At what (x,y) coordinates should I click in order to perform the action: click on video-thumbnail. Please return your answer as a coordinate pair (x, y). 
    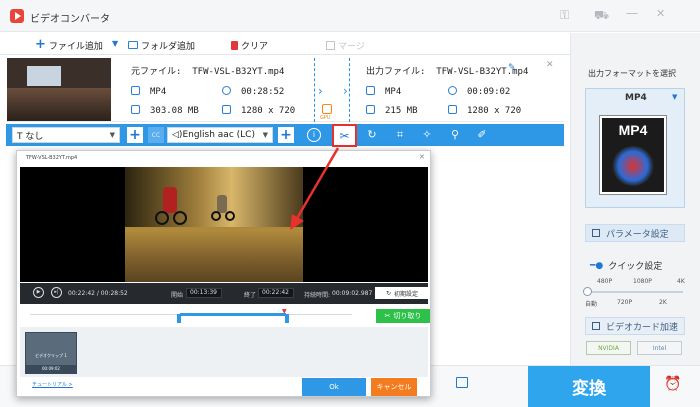
    Looking at the image, I should click on (59, 89).